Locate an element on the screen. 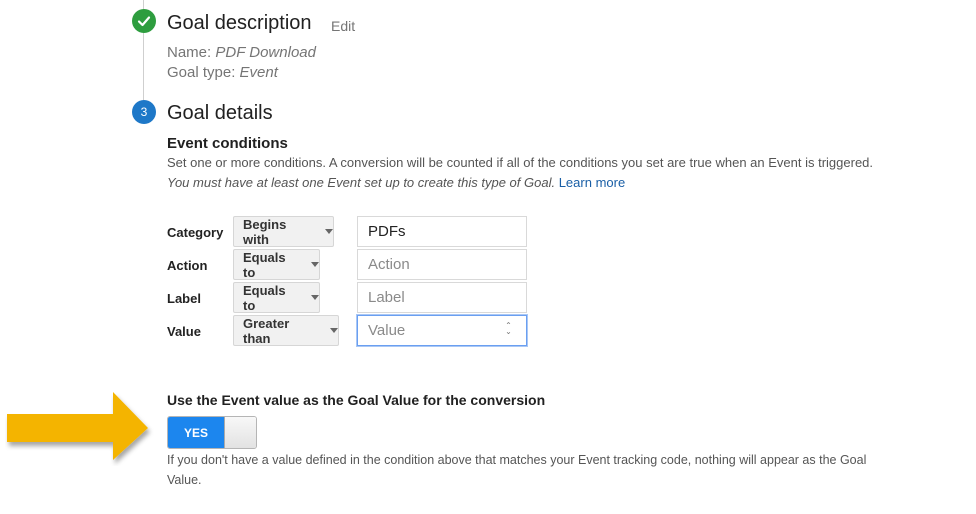 The image size is (976, 514). goal-name: Name: PDF Download is located at coordinates (241, 52).